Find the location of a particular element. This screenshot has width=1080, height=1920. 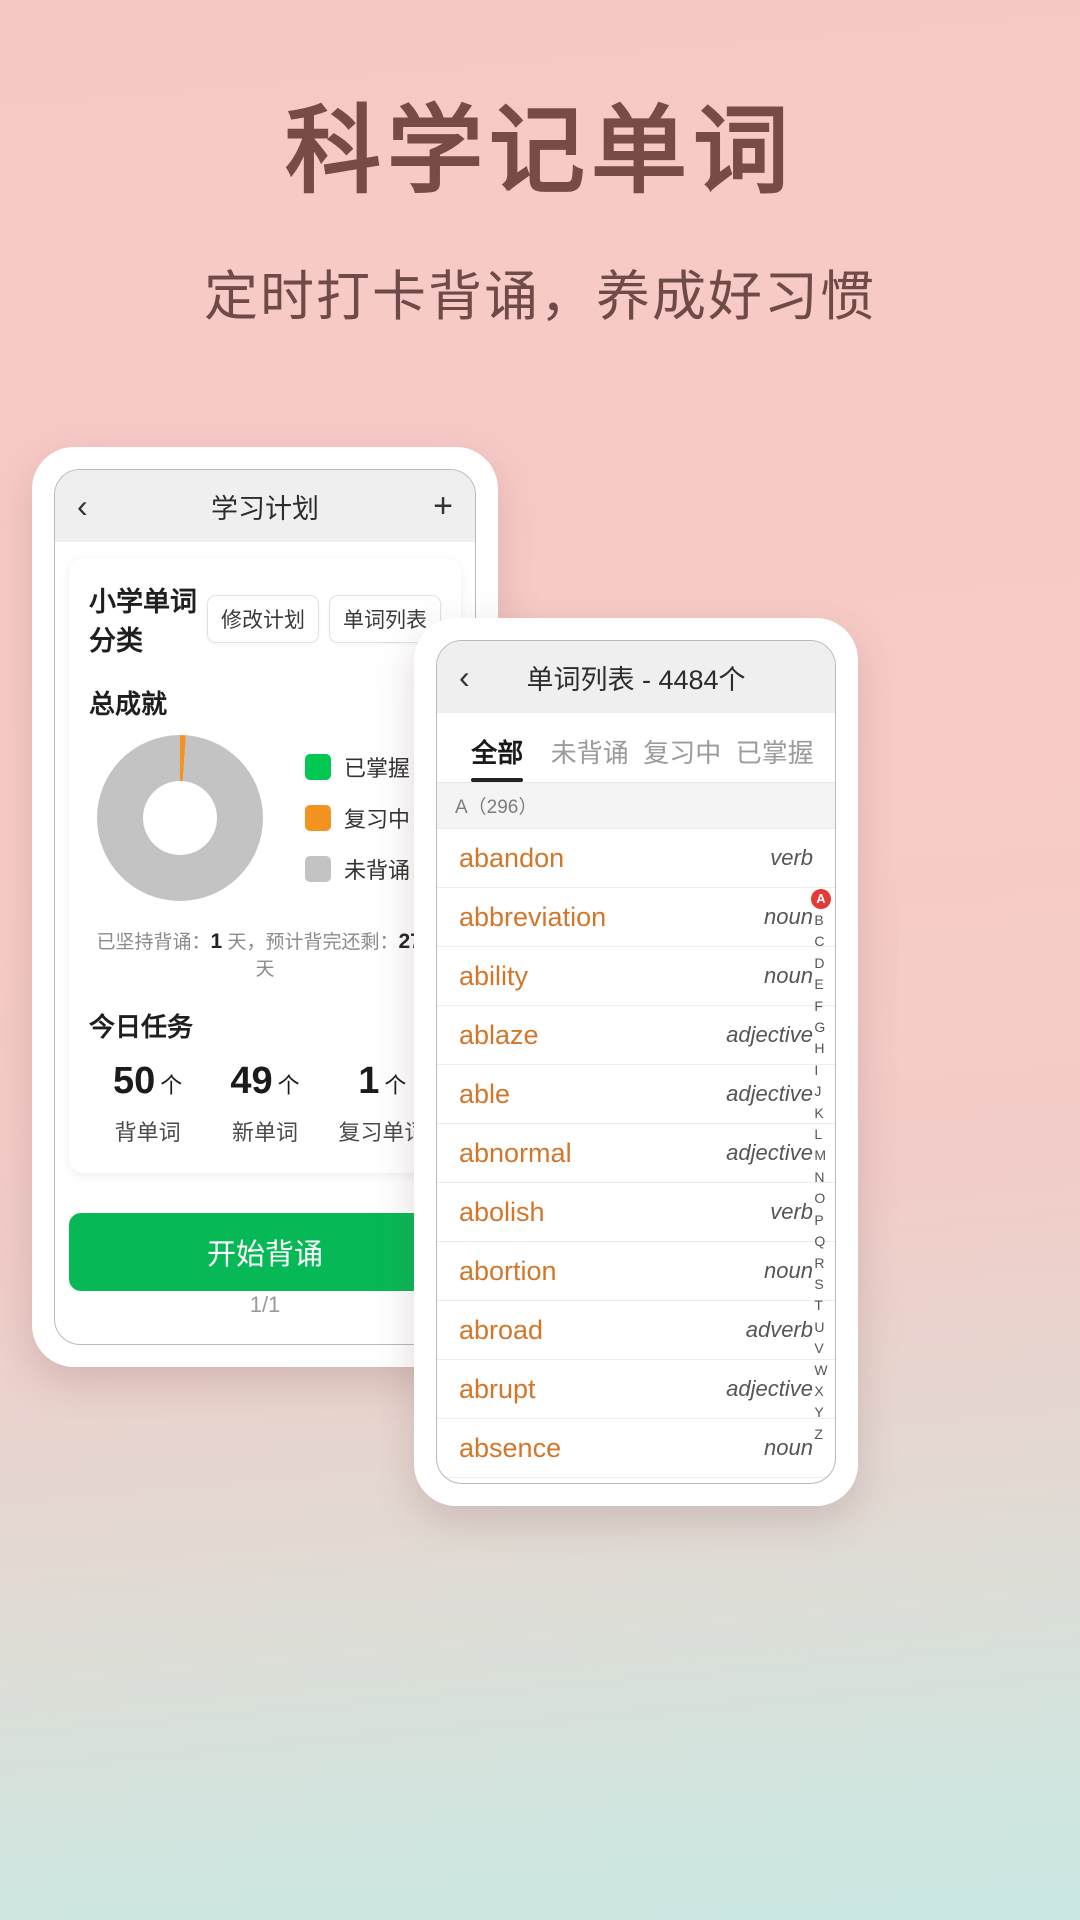

index-letter: C is located at coordinates (820, 941).